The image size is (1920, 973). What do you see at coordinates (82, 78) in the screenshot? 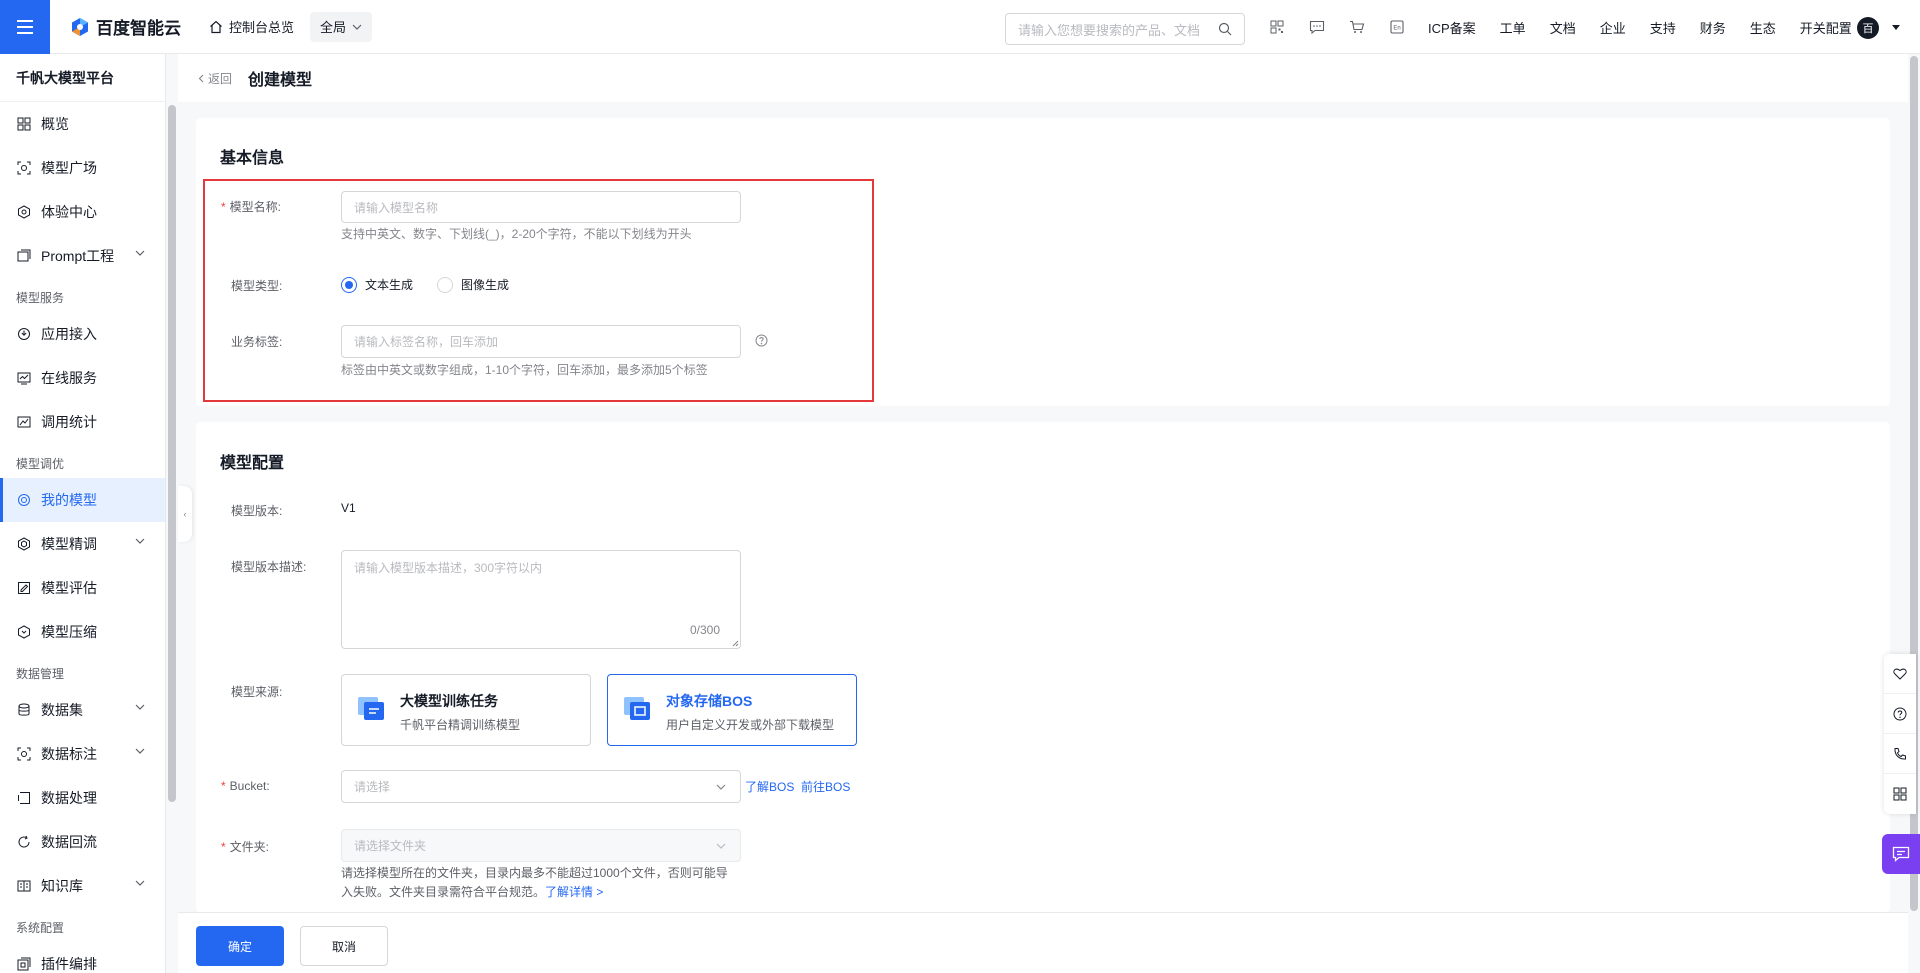
I see `sidebar-title: 千帆大模型平台` at bounding box center [82, 78].